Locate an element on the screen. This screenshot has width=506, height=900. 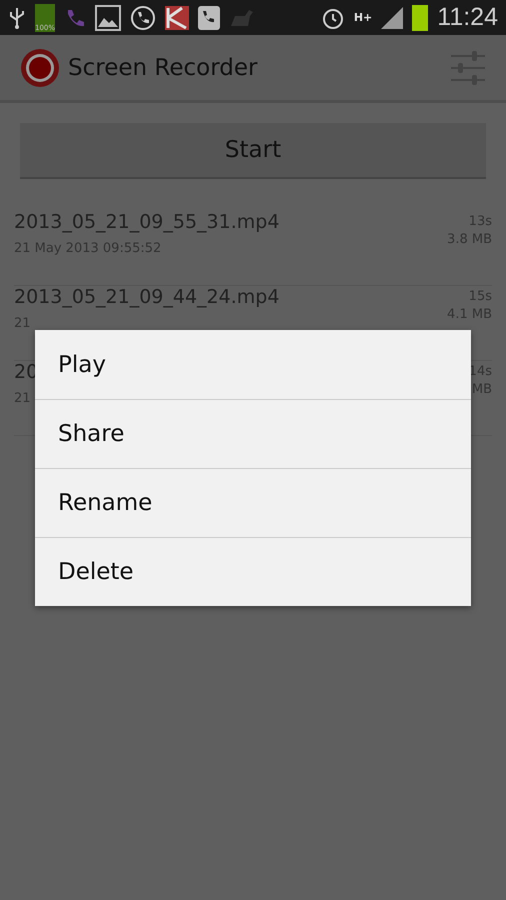
usb-icon is located at coordinates (17, 18).